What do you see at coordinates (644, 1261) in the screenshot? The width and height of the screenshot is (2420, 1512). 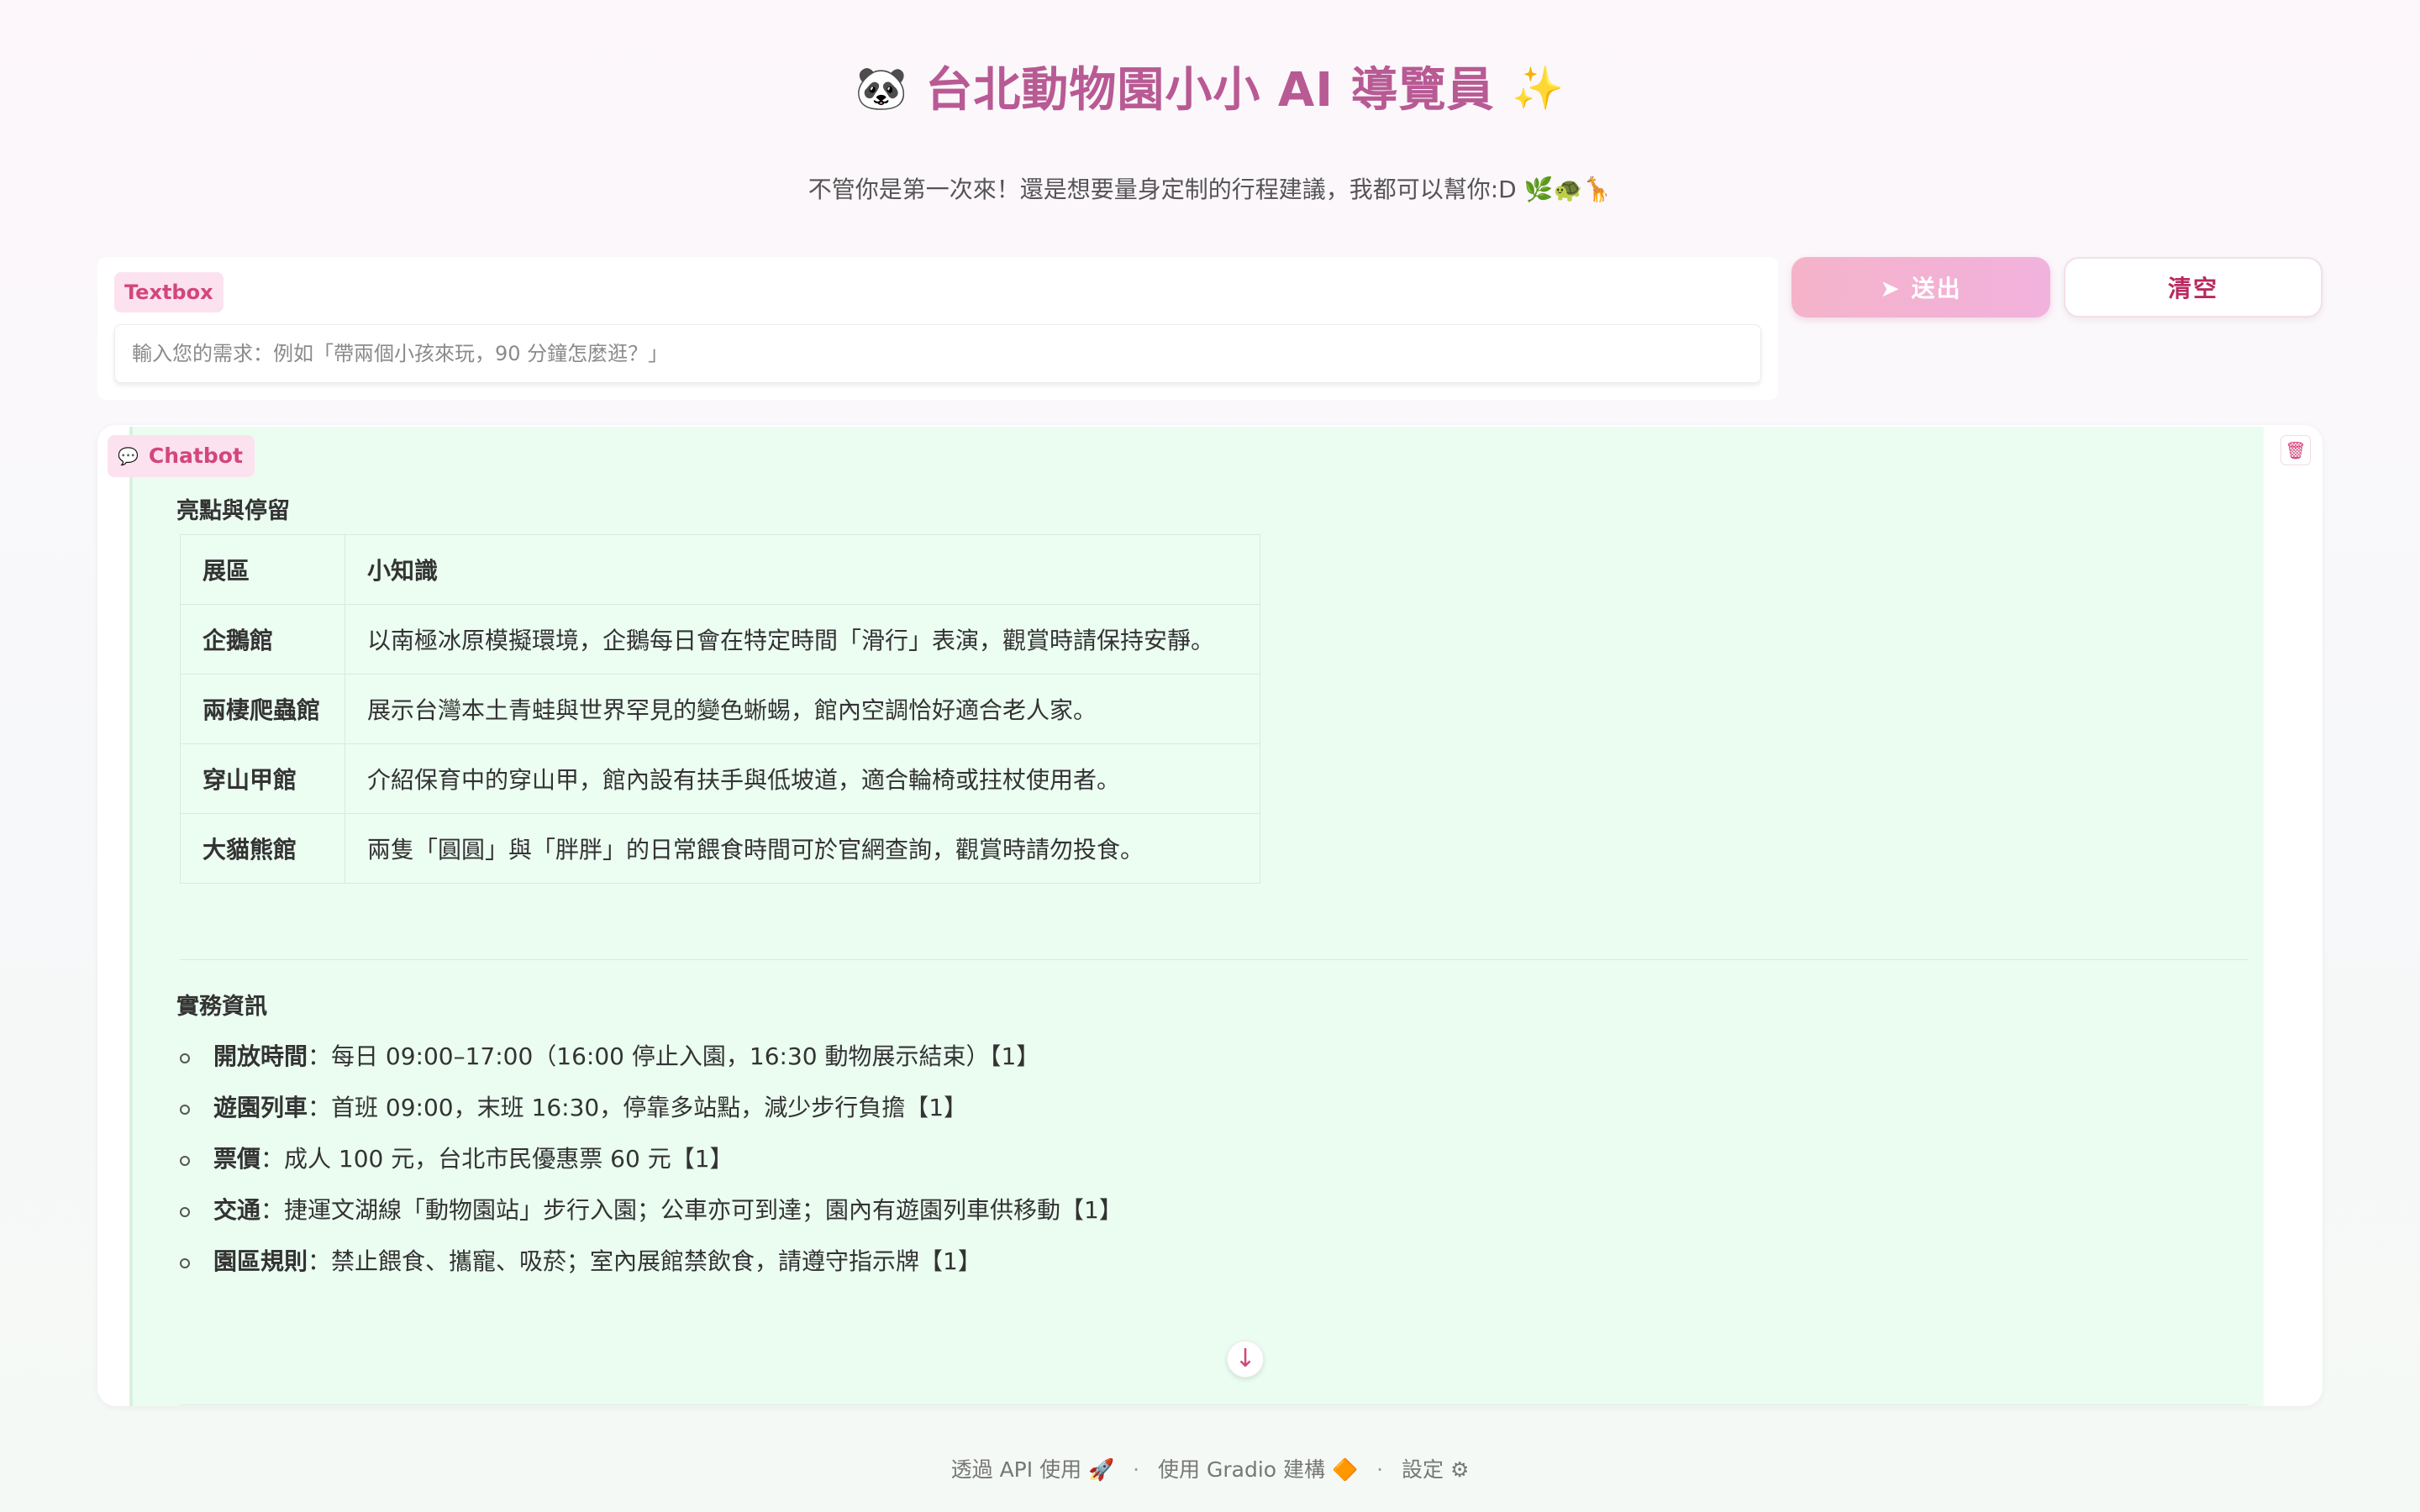 I see `item-text: ：禁止餵食、攜寵、吸菸；室內展館禁飲食，請遵守指示牌【1】` at bounding box center [644, 1261].